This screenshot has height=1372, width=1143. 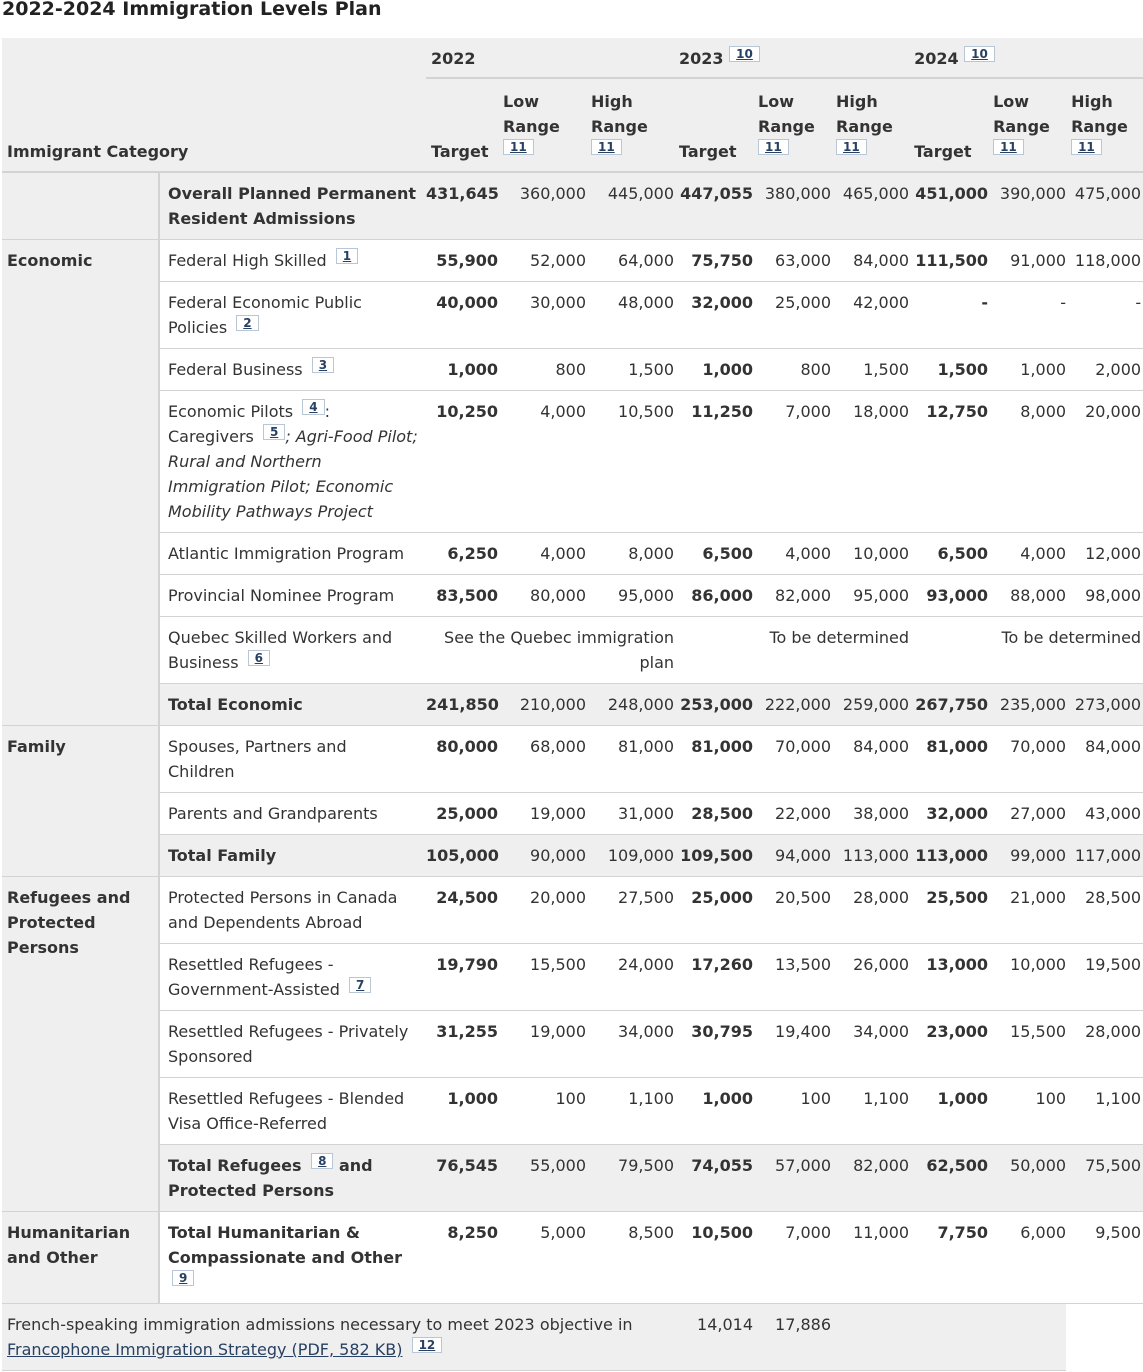 I want to click on cell-value: 83,500, so click(x=462, y=595).